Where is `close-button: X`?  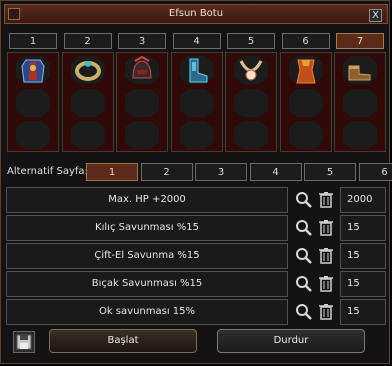
close-button: X is located at coordinates (375, 15).